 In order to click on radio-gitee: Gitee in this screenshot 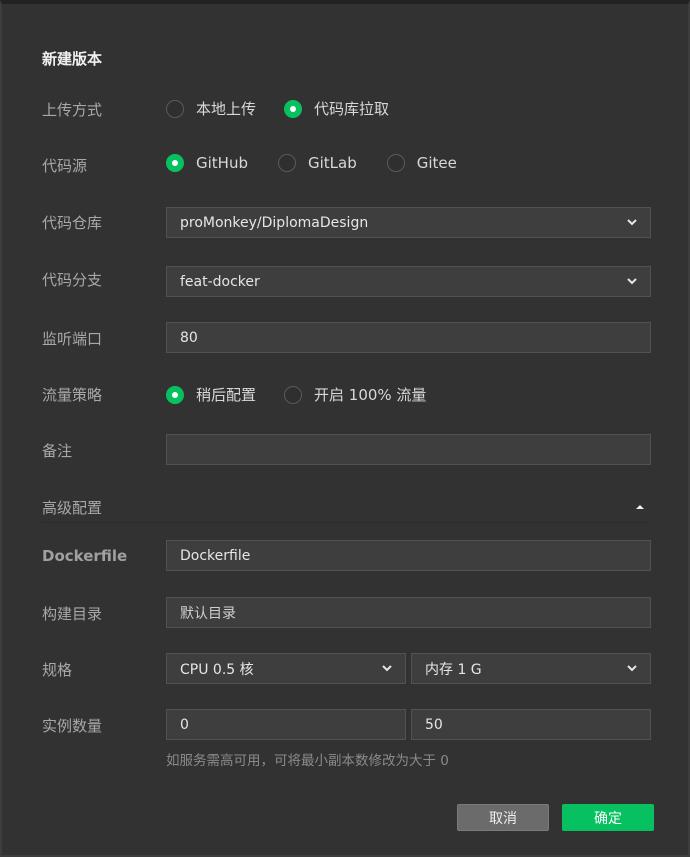, I will do `click(421, 163)`.